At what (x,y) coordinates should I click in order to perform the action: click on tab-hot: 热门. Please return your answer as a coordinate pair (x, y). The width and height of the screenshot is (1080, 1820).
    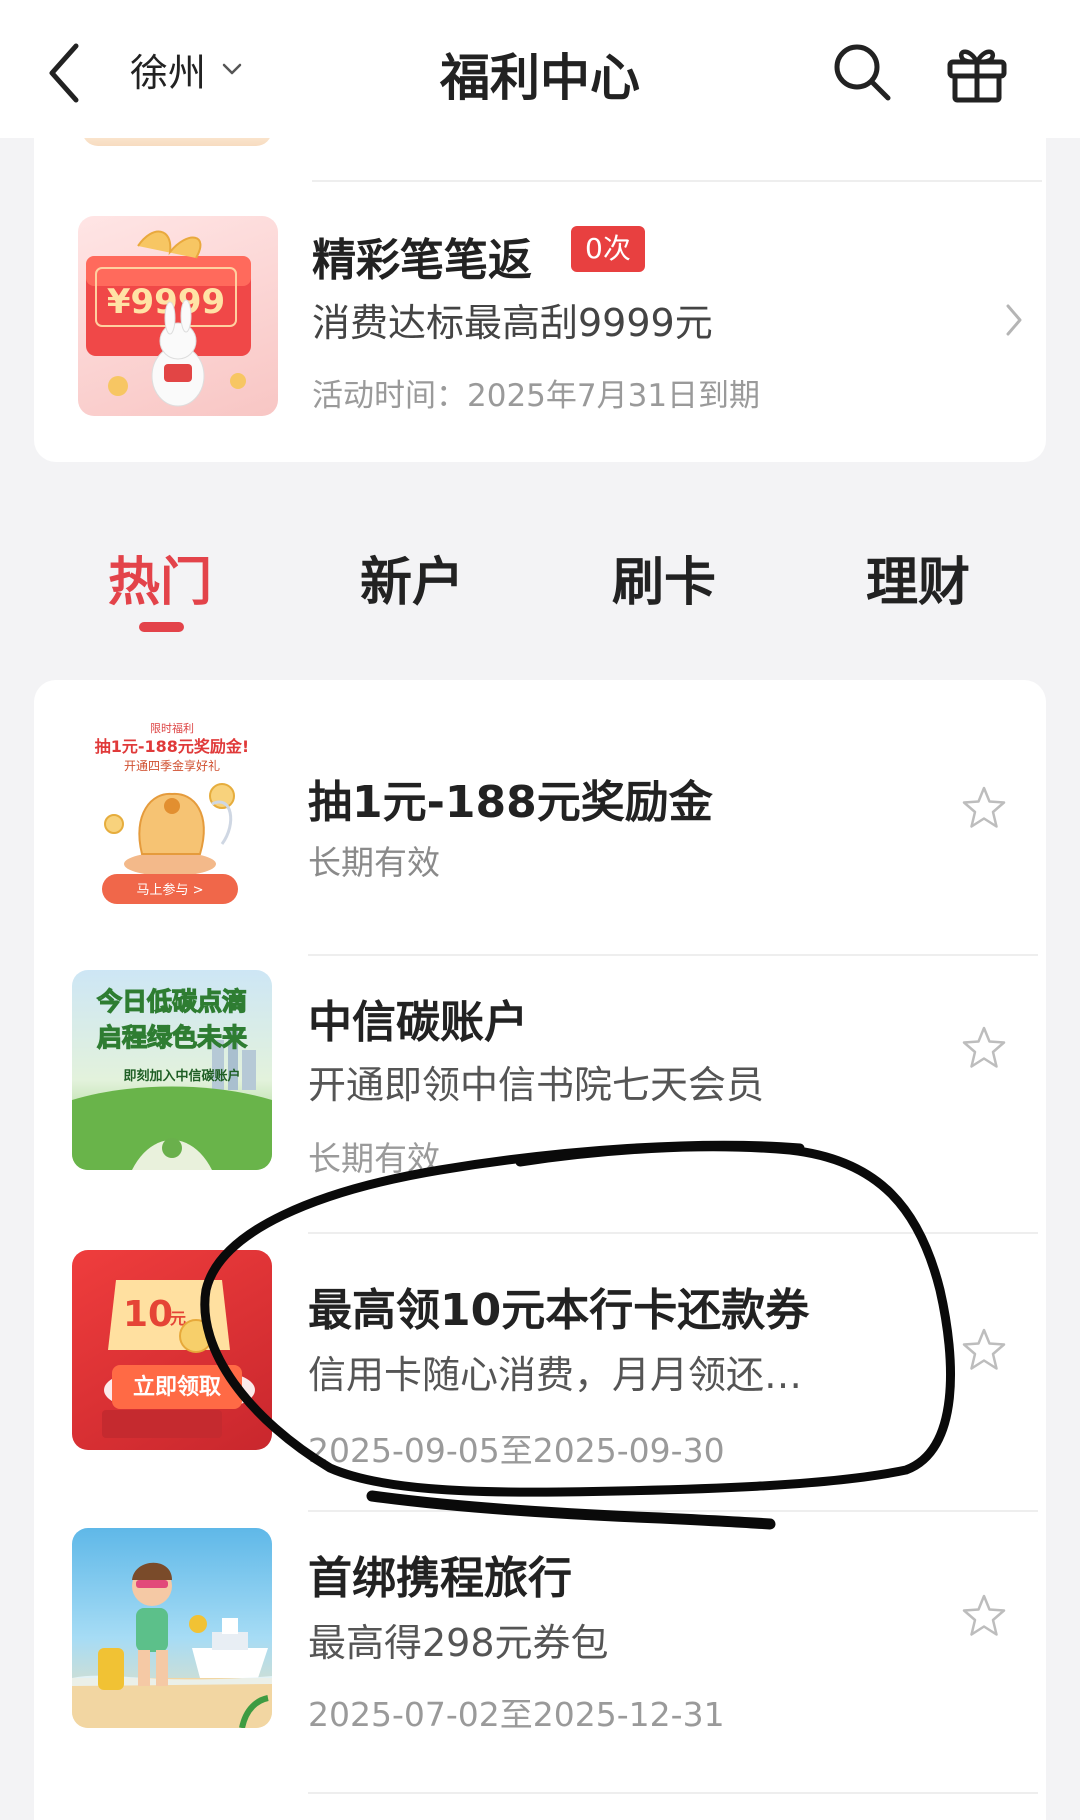
    Looking at the image, I should click on (160, 577).